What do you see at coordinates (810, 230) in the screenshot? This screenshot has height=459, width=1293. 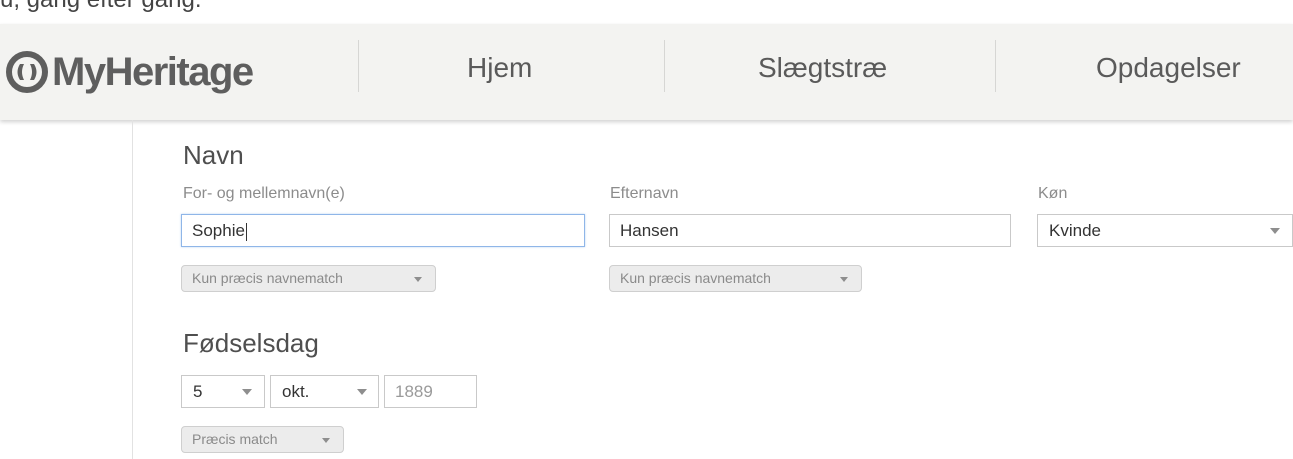 I see `last-name-input: Hansen` at bounding box center [810, 230].